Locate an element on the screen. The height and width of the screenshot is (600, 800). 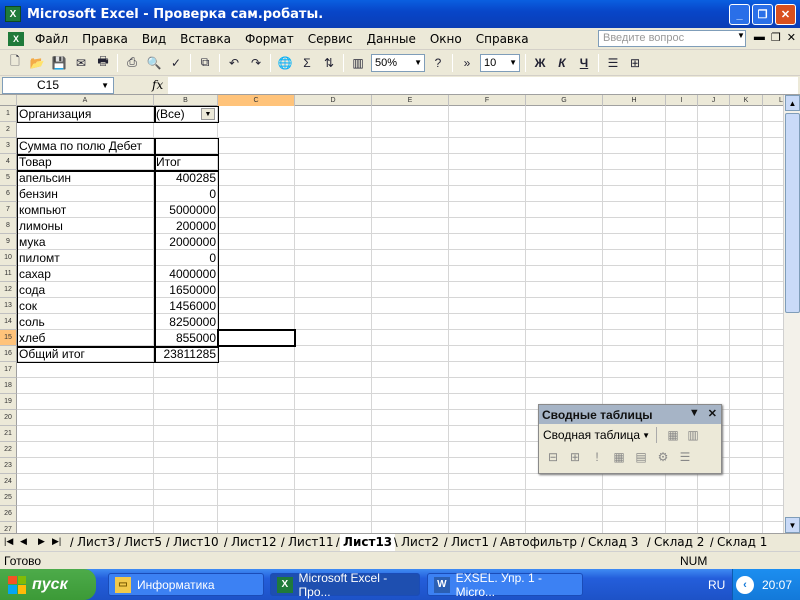
col-header-a: A is located at coordinates (85, 100).